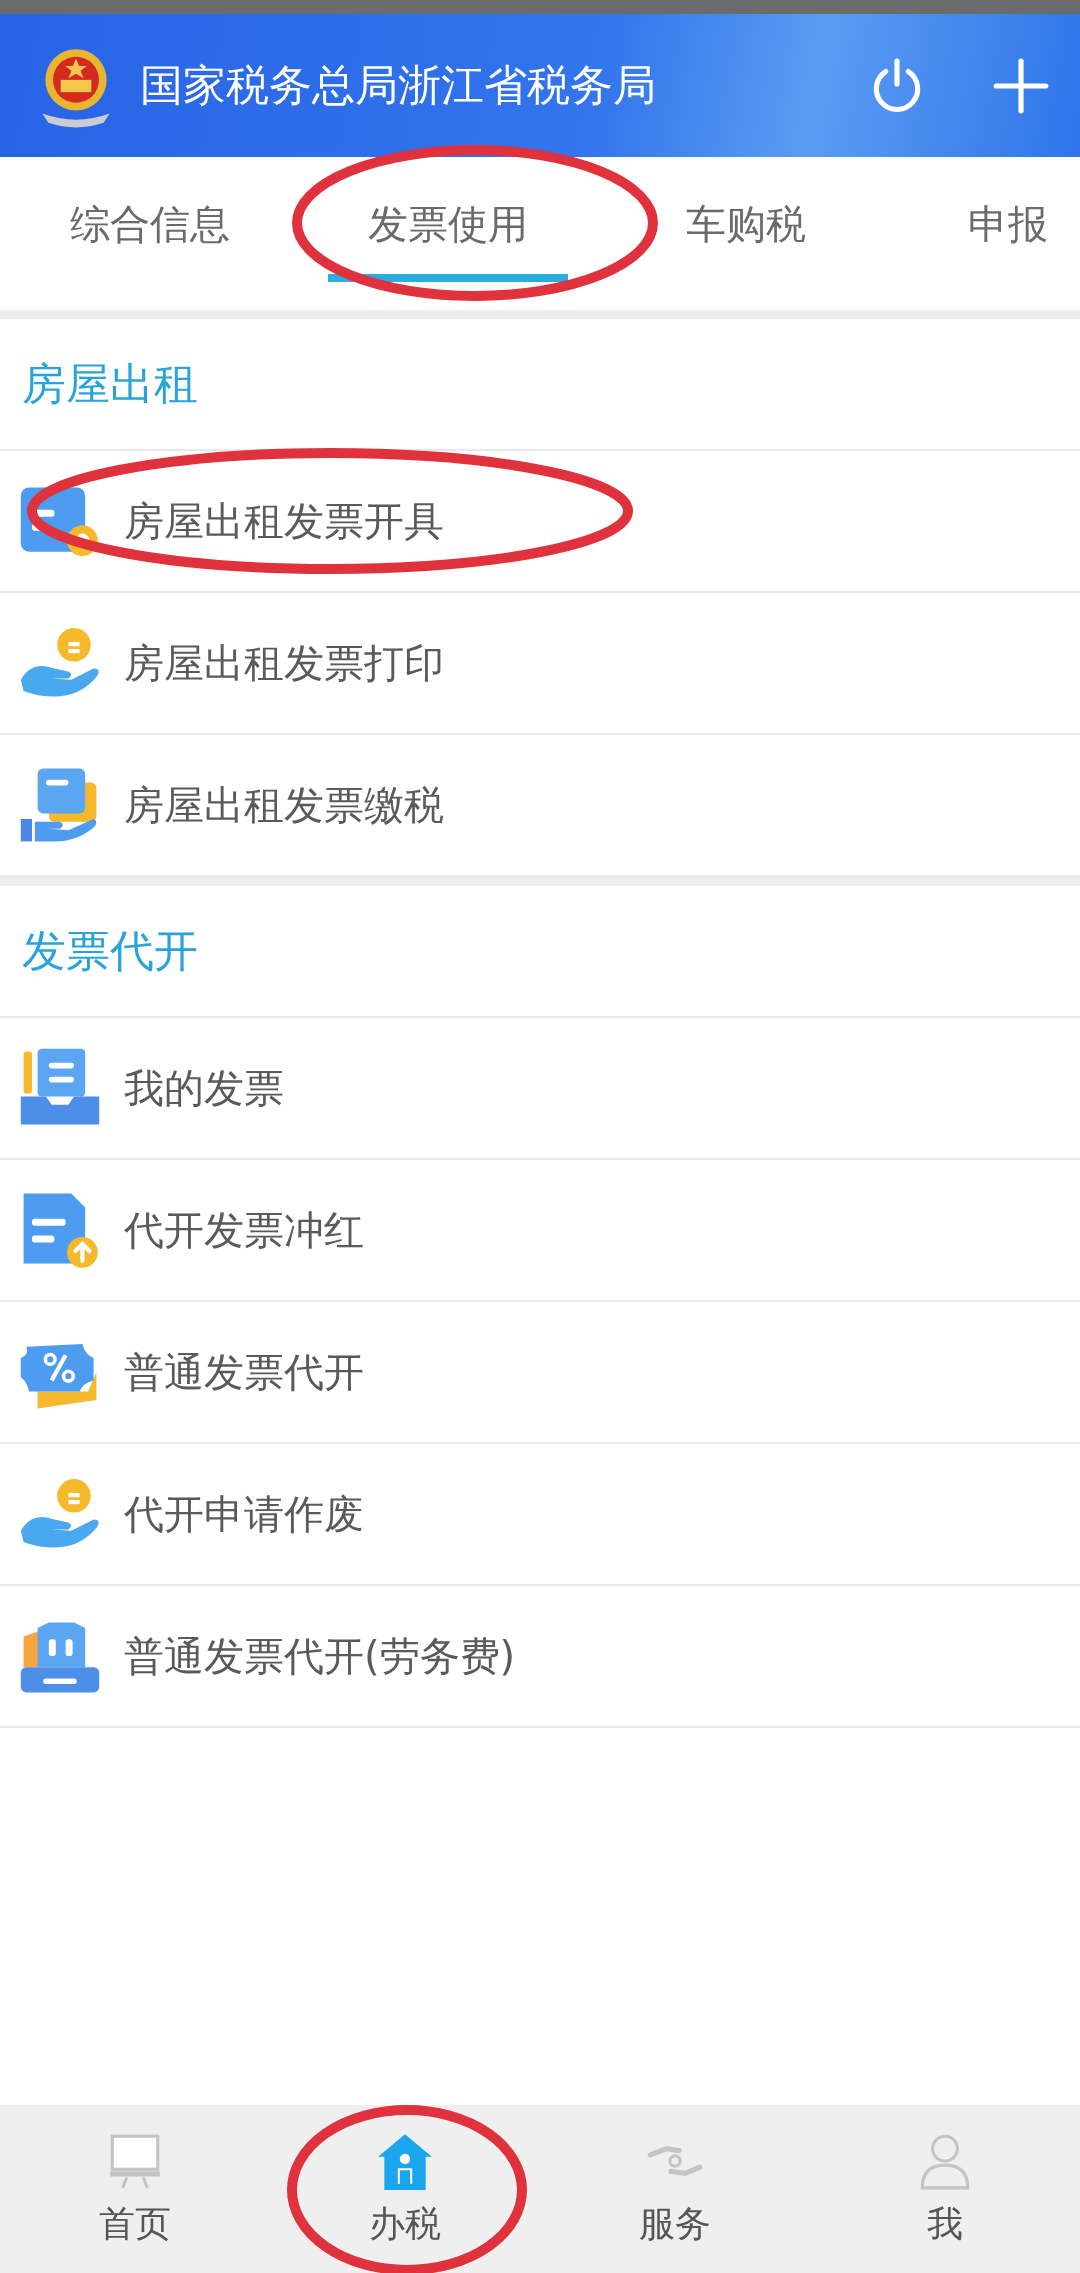 This screenshot has height=2273, width=1080. I want to click on menu-item: 普通发票代开, so click(540, 1373).